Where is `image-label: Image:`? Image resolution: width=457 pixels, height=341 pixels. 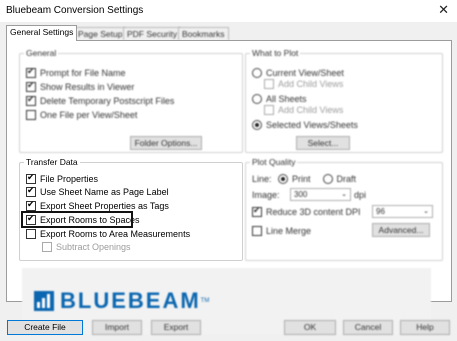
image-label: Image: is located at coordinates (266, 195).